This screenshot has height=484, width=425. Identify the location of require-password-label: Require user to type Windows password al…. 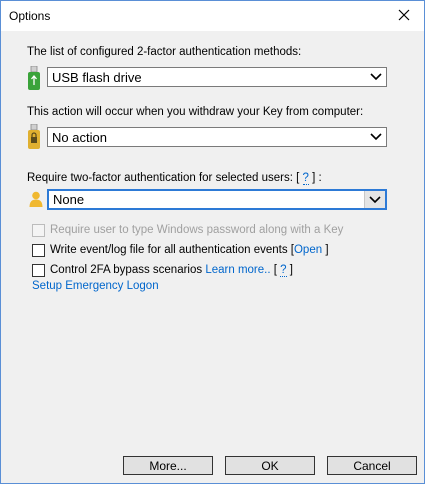
(197, 230).